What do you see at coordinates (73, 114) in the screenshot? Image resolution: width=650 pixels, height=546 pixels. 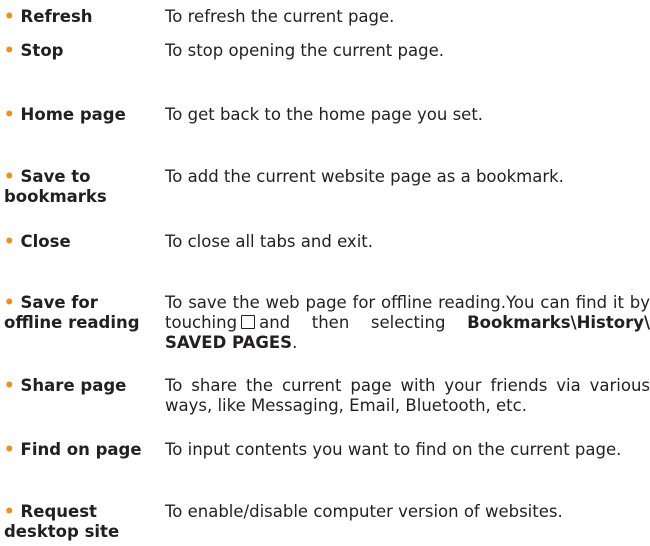 I see `term-label: Home page` at bounding box center [73, 114].